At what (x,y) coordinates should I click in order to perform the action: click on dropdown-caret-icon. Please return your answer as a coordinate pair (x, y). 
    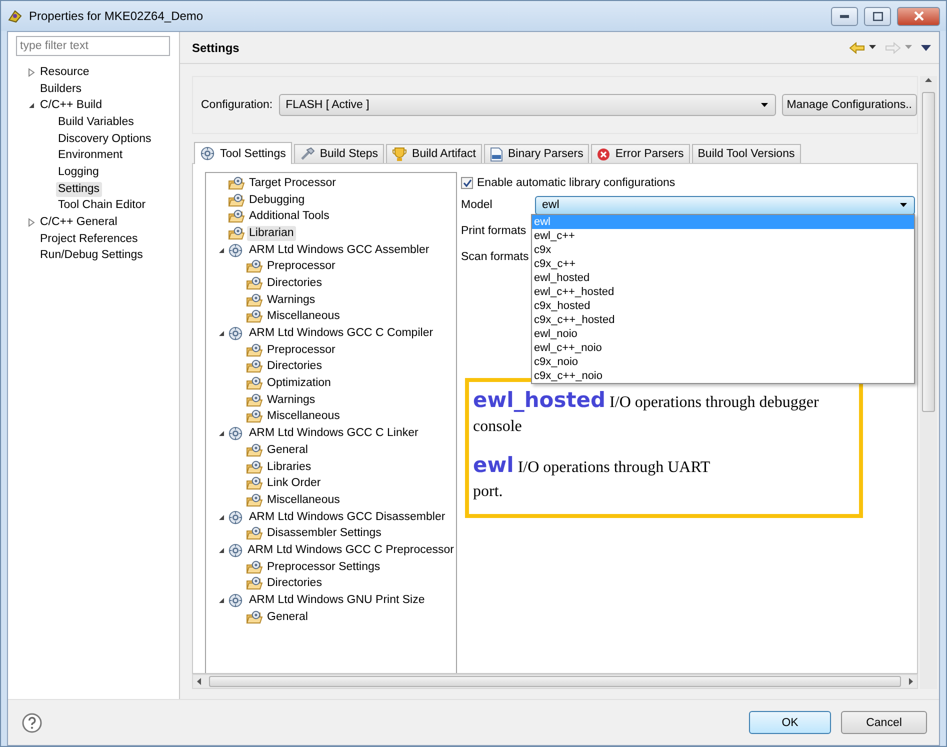
    Looking at the image, I should click on (873, 47).